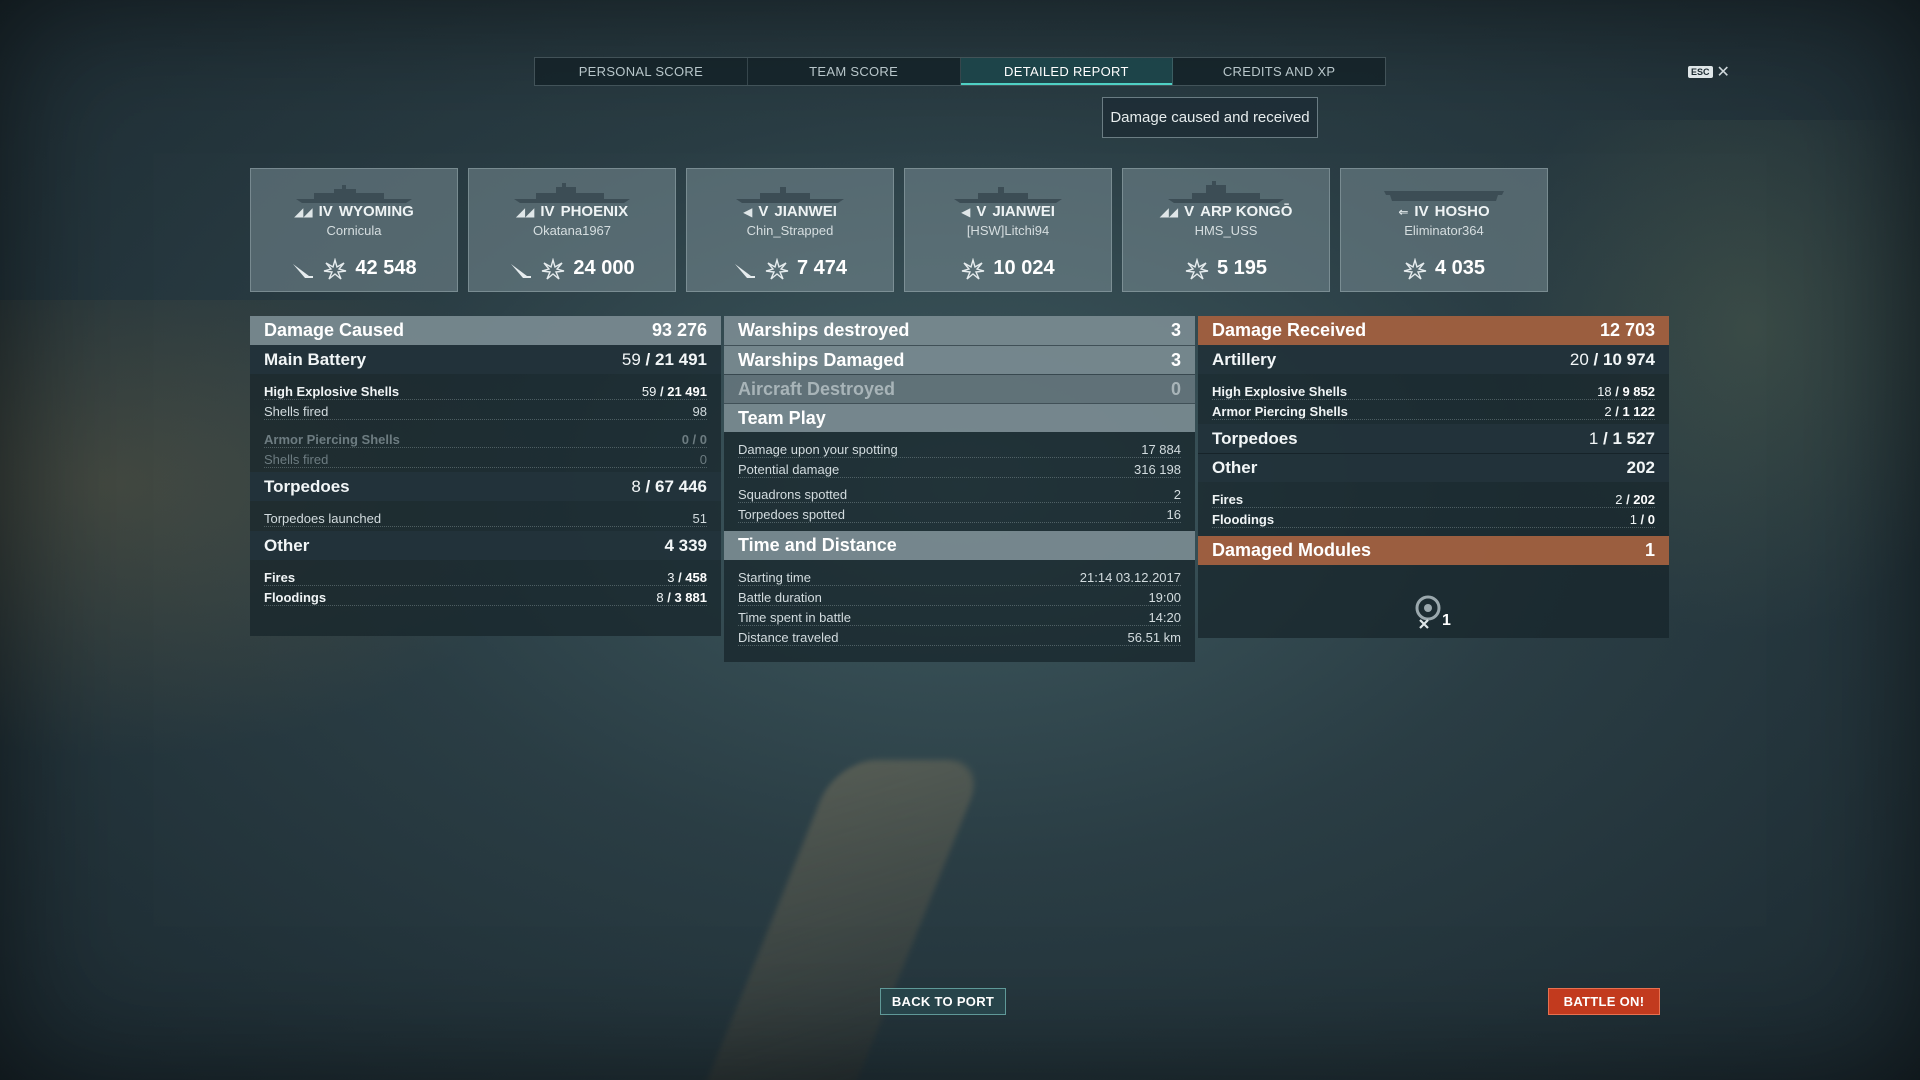  Describe the element at coordinates (1460, 268) in the screenshot. I see `damage-dealt-value: 4 035` at that location.